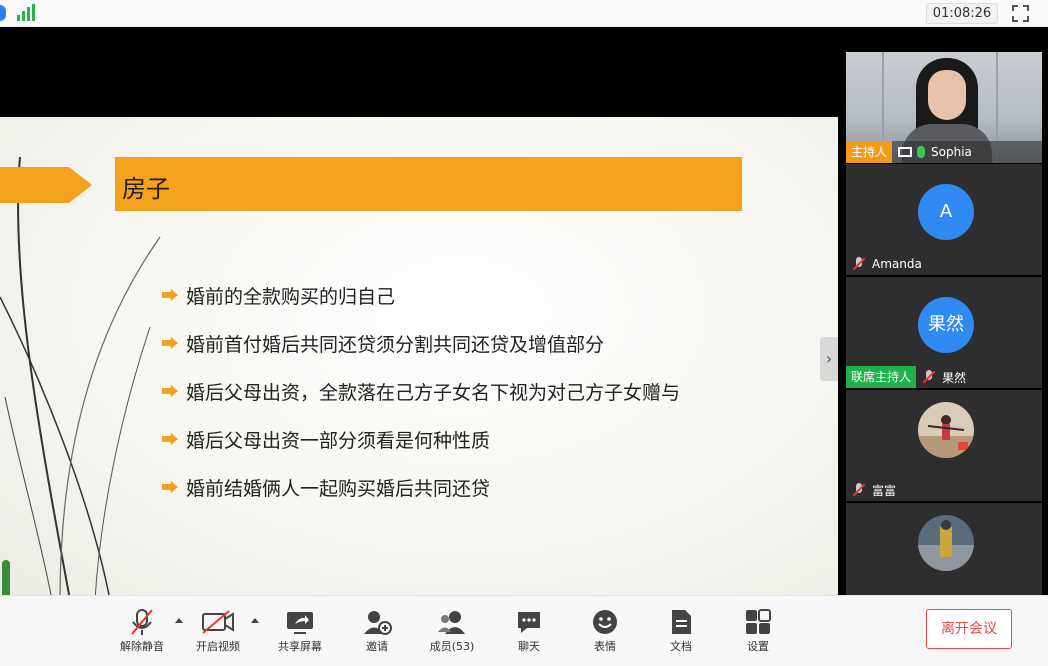  I want to click on audio-options-caret-icon, so click(179, 620).